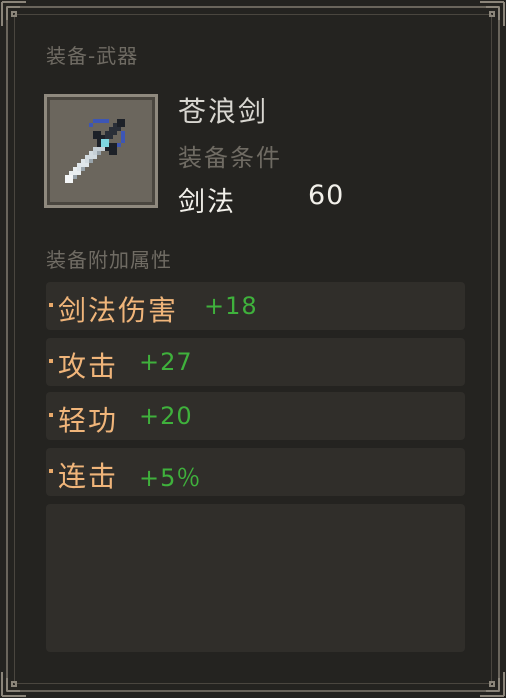  I want to click on attribute-row: 连击 +5％, so click(255, 472).